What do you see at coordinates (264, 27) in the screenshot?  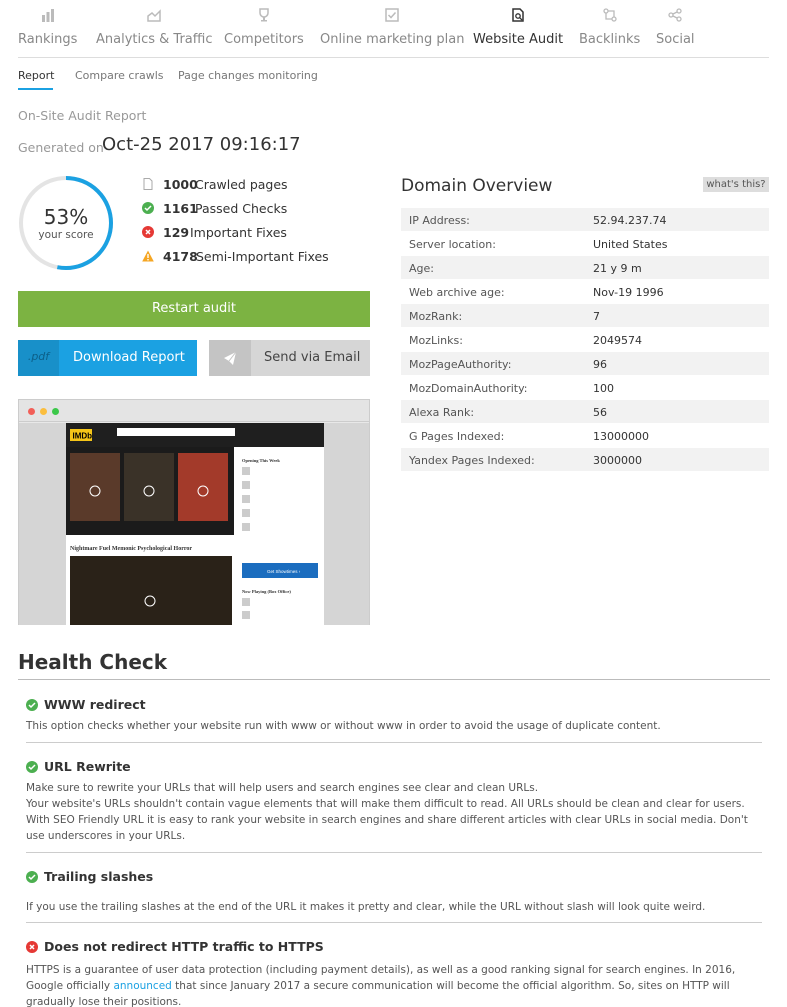 I see `nav-competitors: Competitors` at bounding box center [264, 27].